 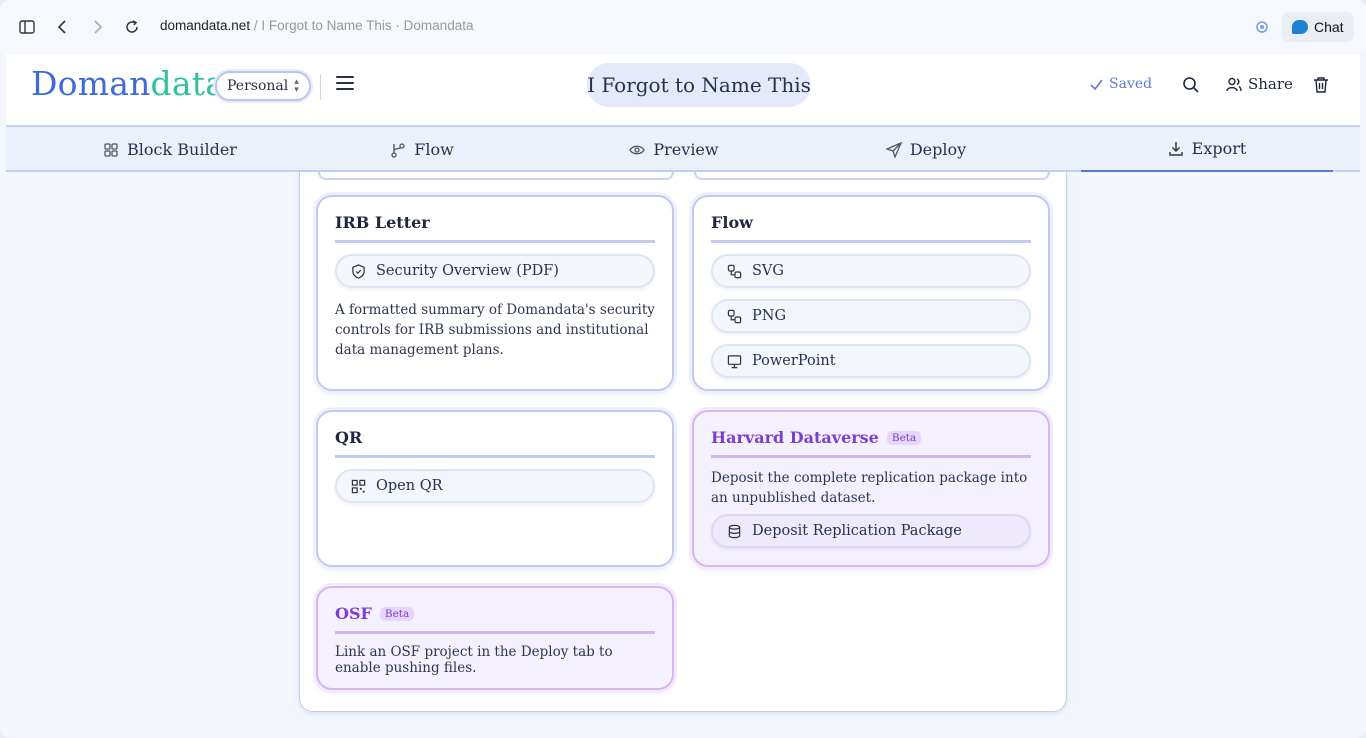 I want to click on branch-icon, so click(x=398, y=150).